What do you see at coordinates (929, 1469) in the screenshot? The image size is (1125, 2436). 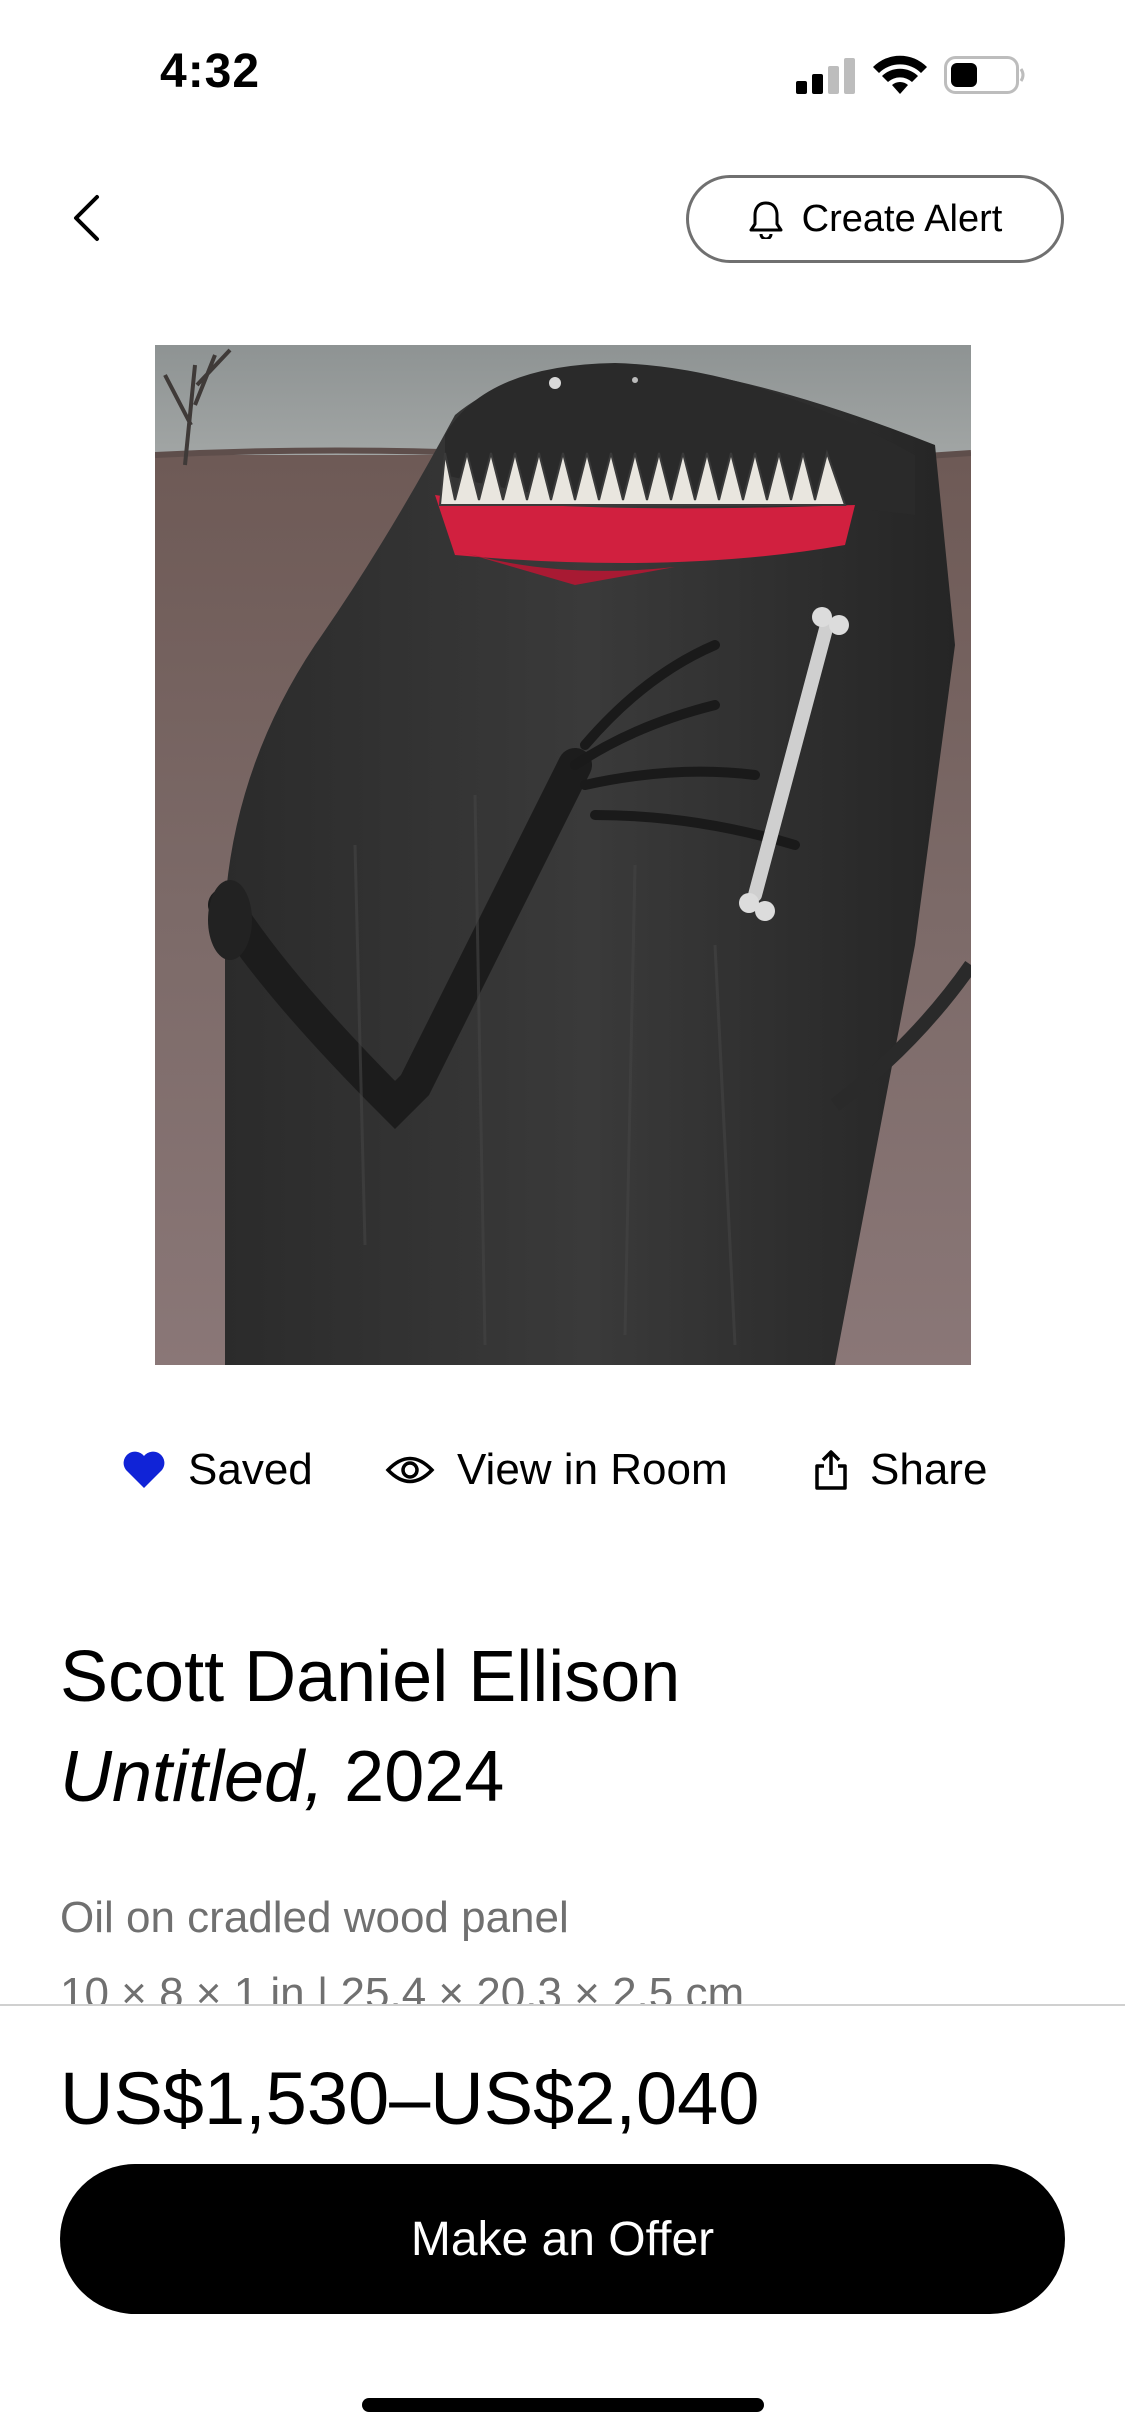 I see `share-label: Share` at bounding box center [929, 1469].